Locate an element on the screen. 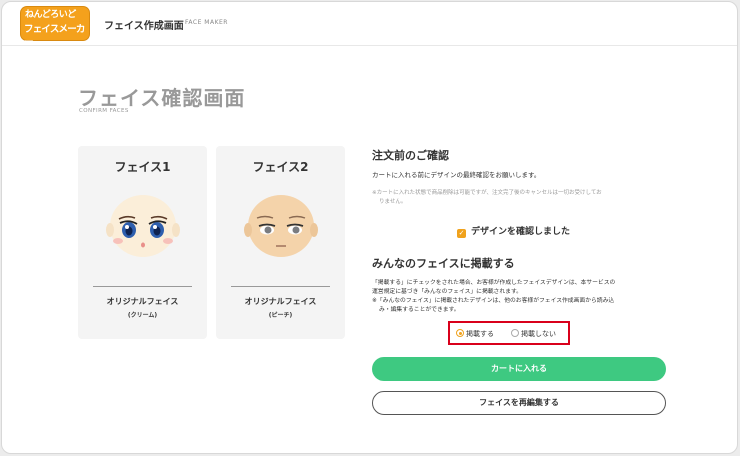 This screenshot has height=456, width=740. confirm-note-line2: りません。 is located at coordinates (393, 202).